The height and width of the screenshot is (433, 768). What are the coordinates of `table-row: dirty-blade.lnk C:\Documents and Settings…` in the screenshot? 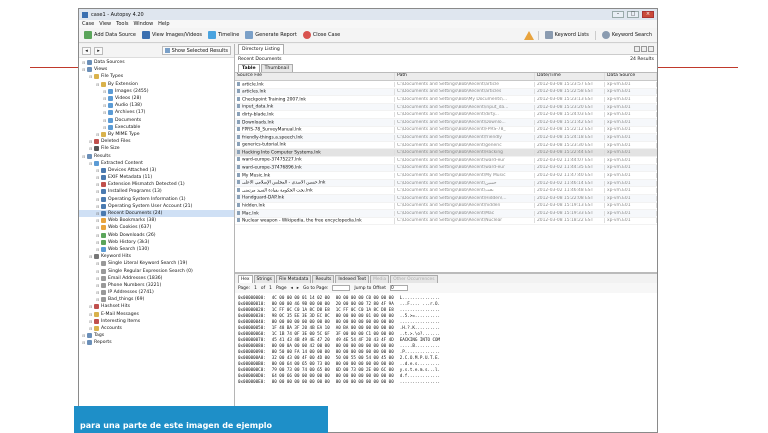 It's located at (446, 115).